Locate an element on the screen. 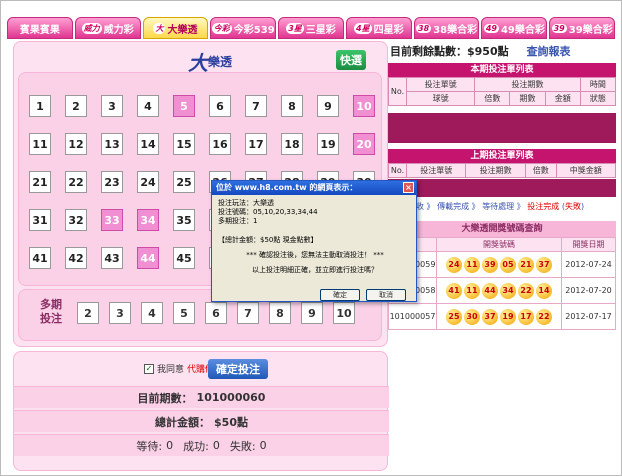  number-20: 20 is located at coordinates (364, 144).